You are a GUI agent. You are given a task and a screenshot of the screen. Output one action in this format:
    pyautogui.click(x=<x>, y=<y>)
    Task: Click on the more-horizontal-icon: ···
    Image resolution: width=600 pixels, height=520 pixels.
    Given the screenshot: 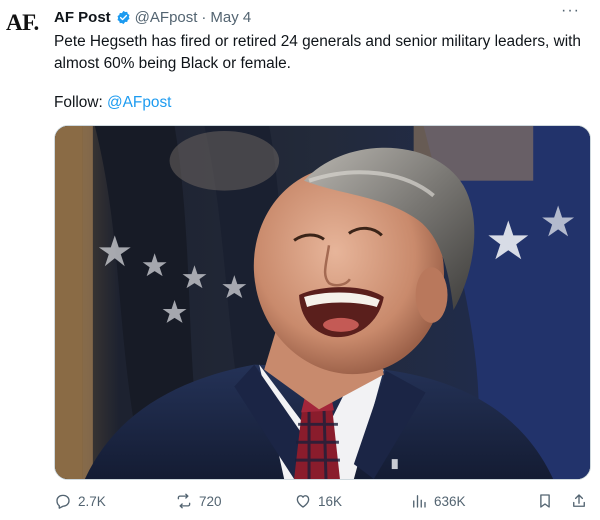 What is the action you would take?
    pyautogui.click(x=570, y=11)
    